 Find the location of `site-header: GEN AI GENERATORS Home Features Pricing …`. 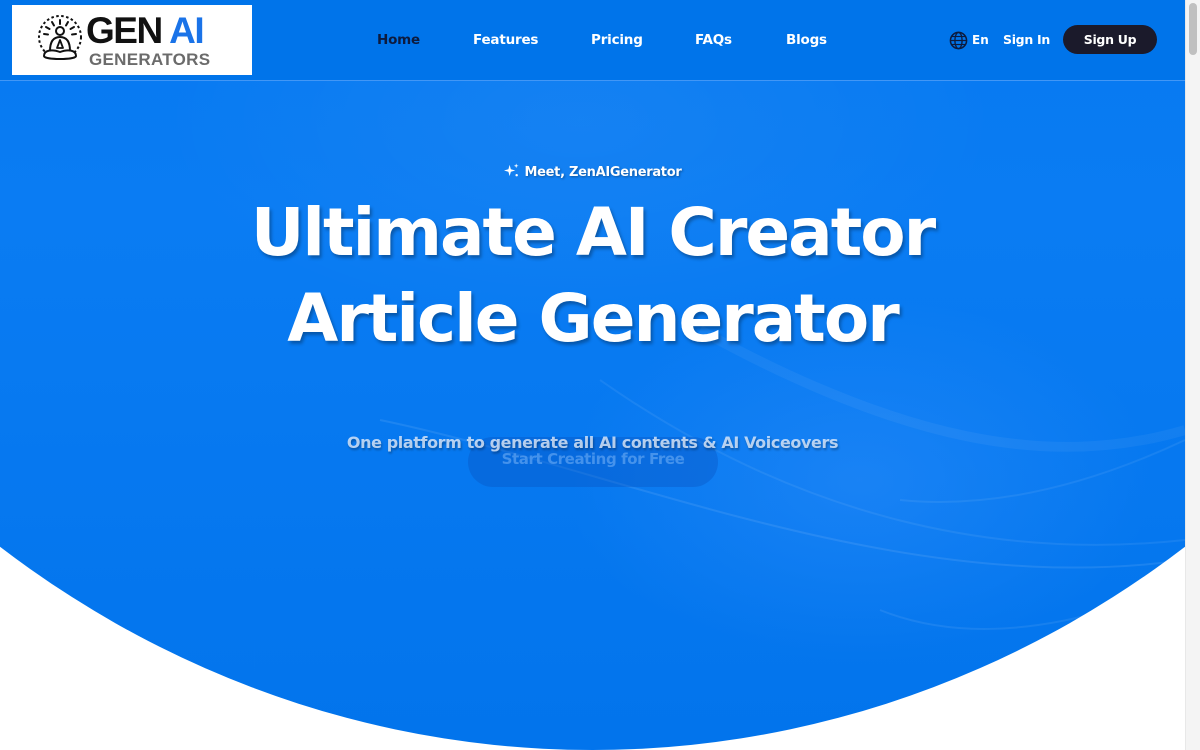

site-header: GEN AI GENERATORS Home Features Pricing … is located at coordinates (592, 40).